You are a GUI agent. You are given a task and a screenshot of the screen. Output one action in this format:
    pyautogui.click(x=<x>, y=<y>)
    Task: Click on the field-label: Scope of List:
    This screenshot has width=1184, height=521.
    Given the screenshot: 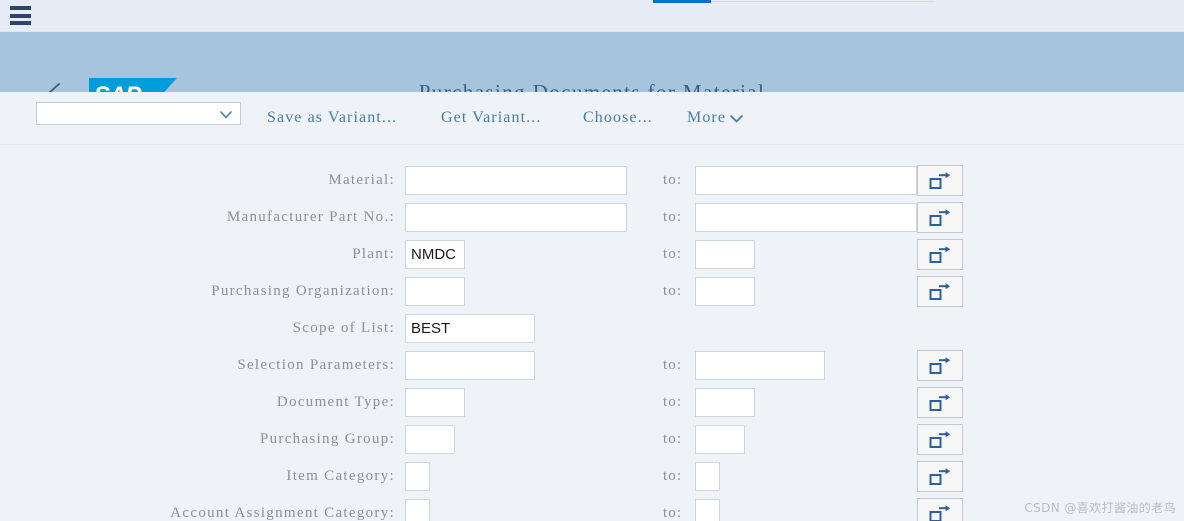 What is the action you would take?
    pyautogui.click(x=343, y=328)
    